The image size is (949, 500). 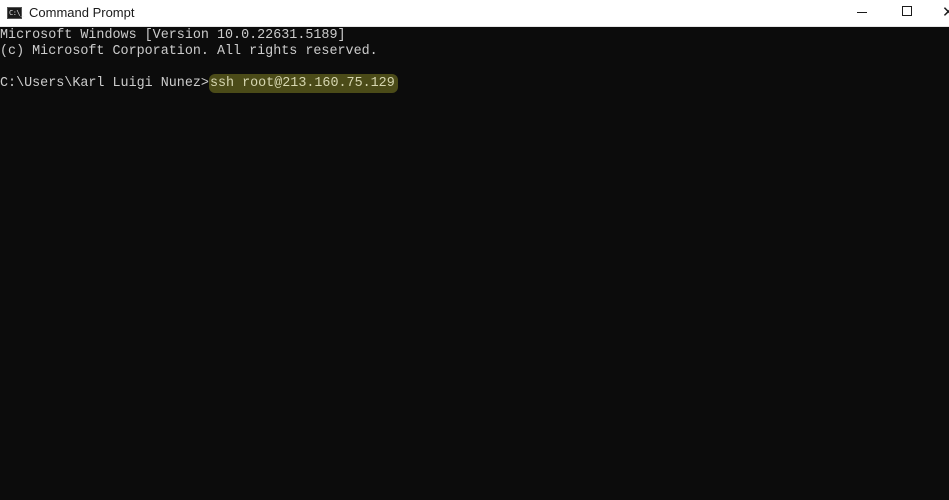 I want to click on minimize-icon, so click(x=862, y=12).